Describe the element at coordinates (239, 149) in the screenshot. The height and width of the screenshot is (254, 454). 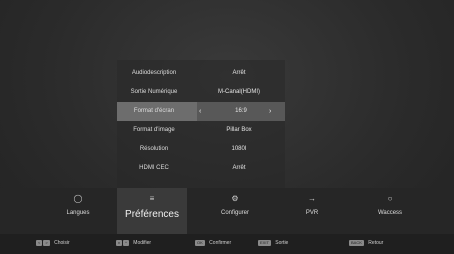
I see `row-value: 1080I` at that location.